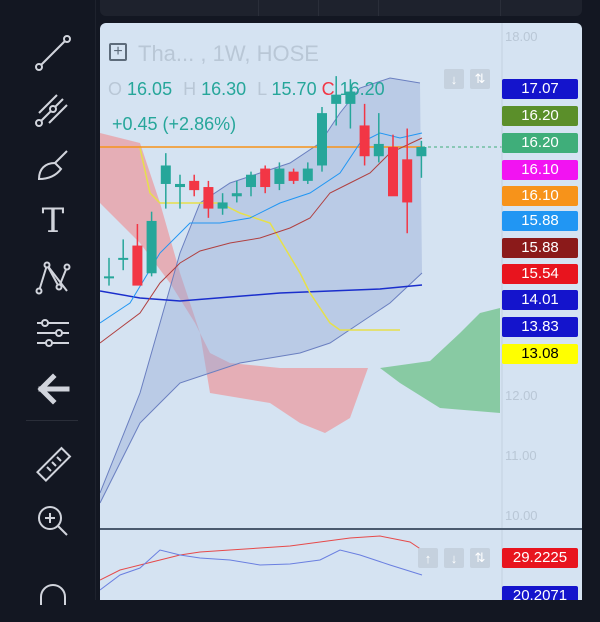 The width and height of the screenshot is (600, 622). I want to click on measure-lines-icon, so click(53, 333).